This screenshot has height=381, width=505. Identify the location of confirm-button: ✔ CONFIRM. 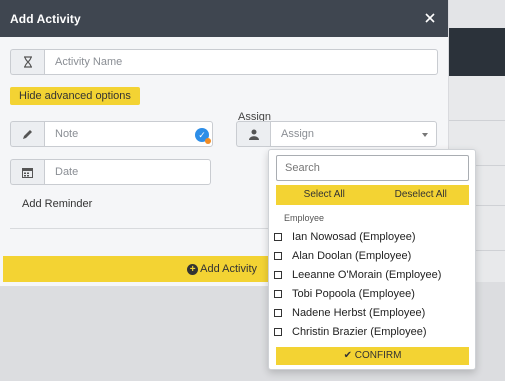
(372, 356).